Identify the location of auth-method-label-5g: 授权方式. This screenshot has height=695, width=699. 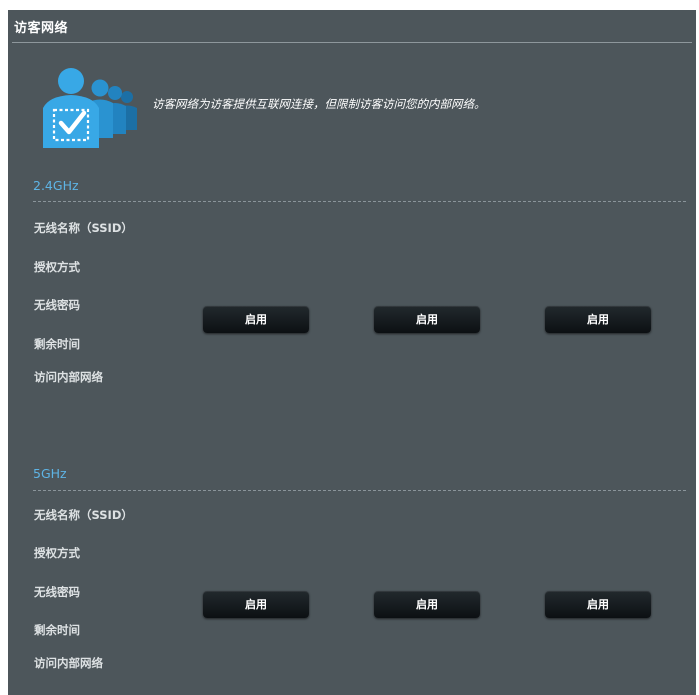
(57, 553).